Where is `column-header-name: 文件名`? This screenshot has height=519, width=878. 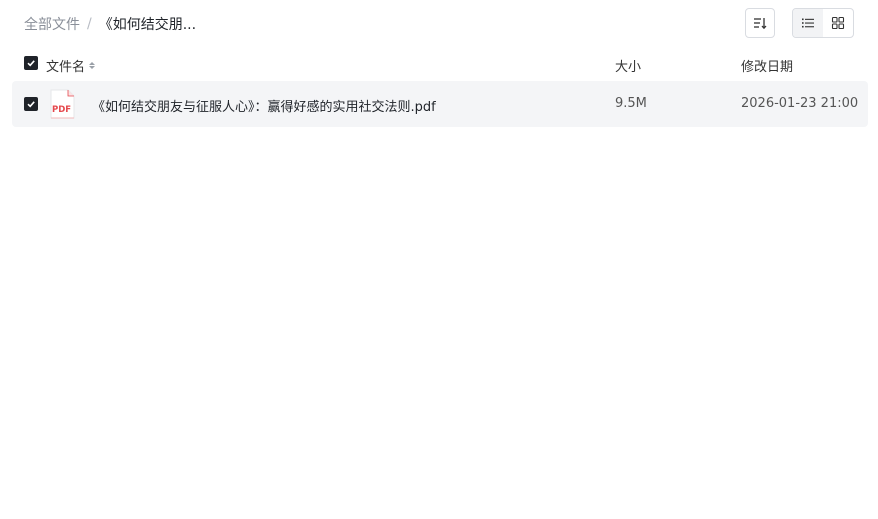
column-header-name: 文件名 is located at coordinates (71, 65).